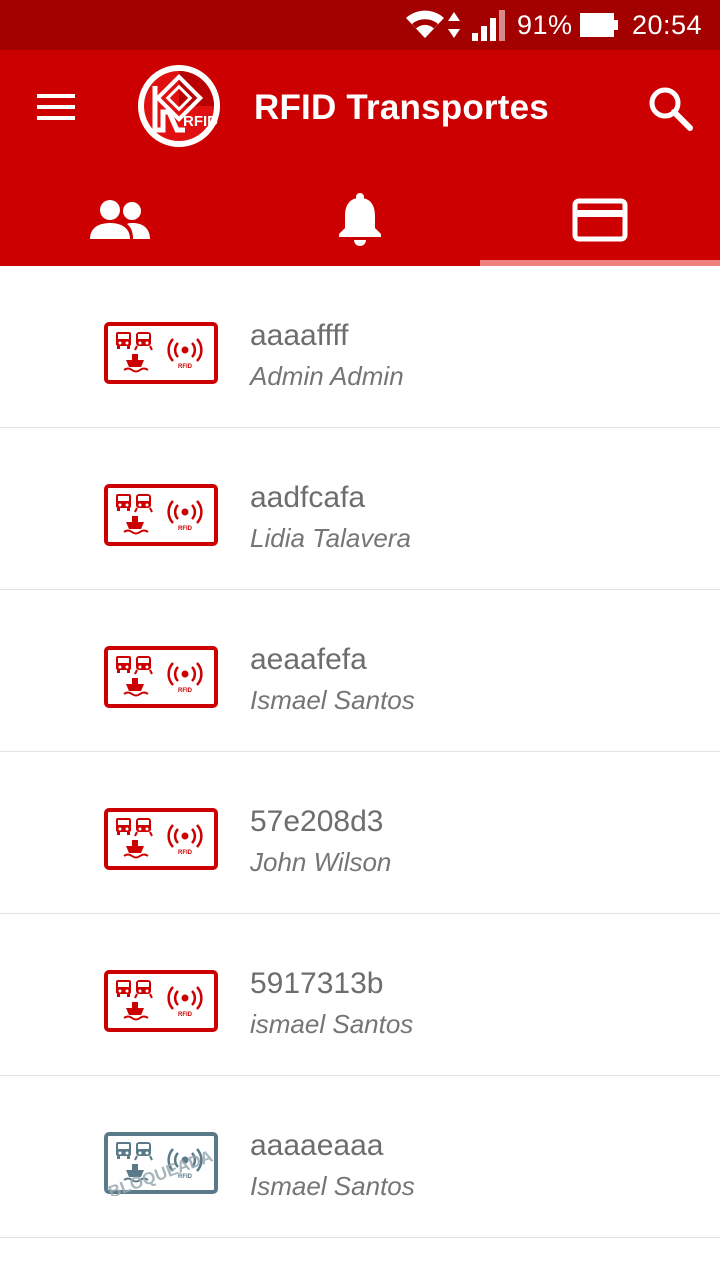  I want to click on list-item: RFID aadfcafa Lidia Talavera, so click(360, 509).